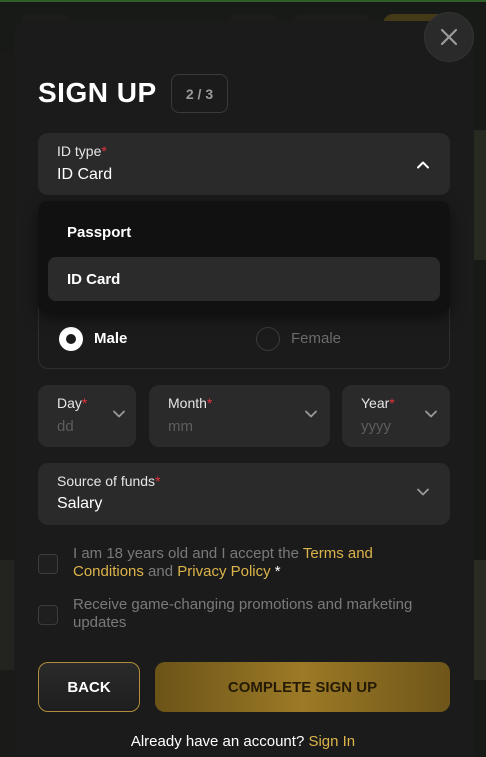 The width and height of the screenshot is (486, 757). I want to click on dob-day-label: Day*, so click(72, 403).